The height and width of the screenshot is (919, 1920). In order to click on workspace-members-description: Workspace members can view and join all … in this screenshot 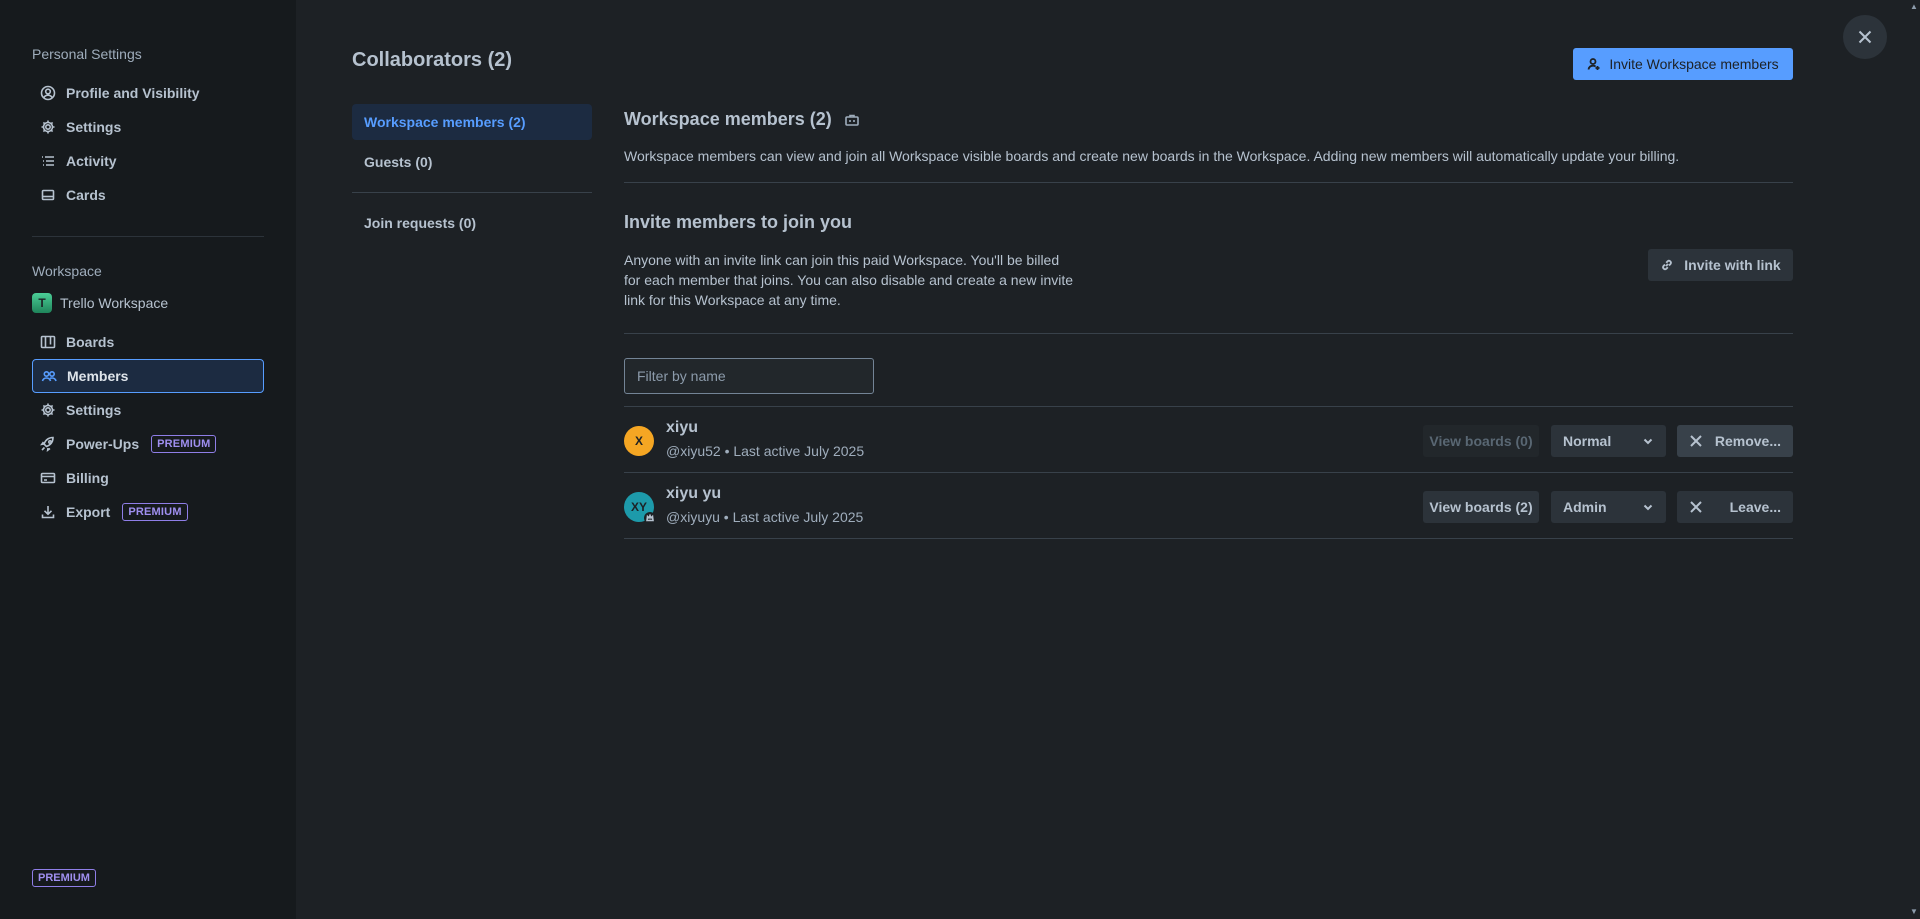, I will do `click(1152, 156)`.